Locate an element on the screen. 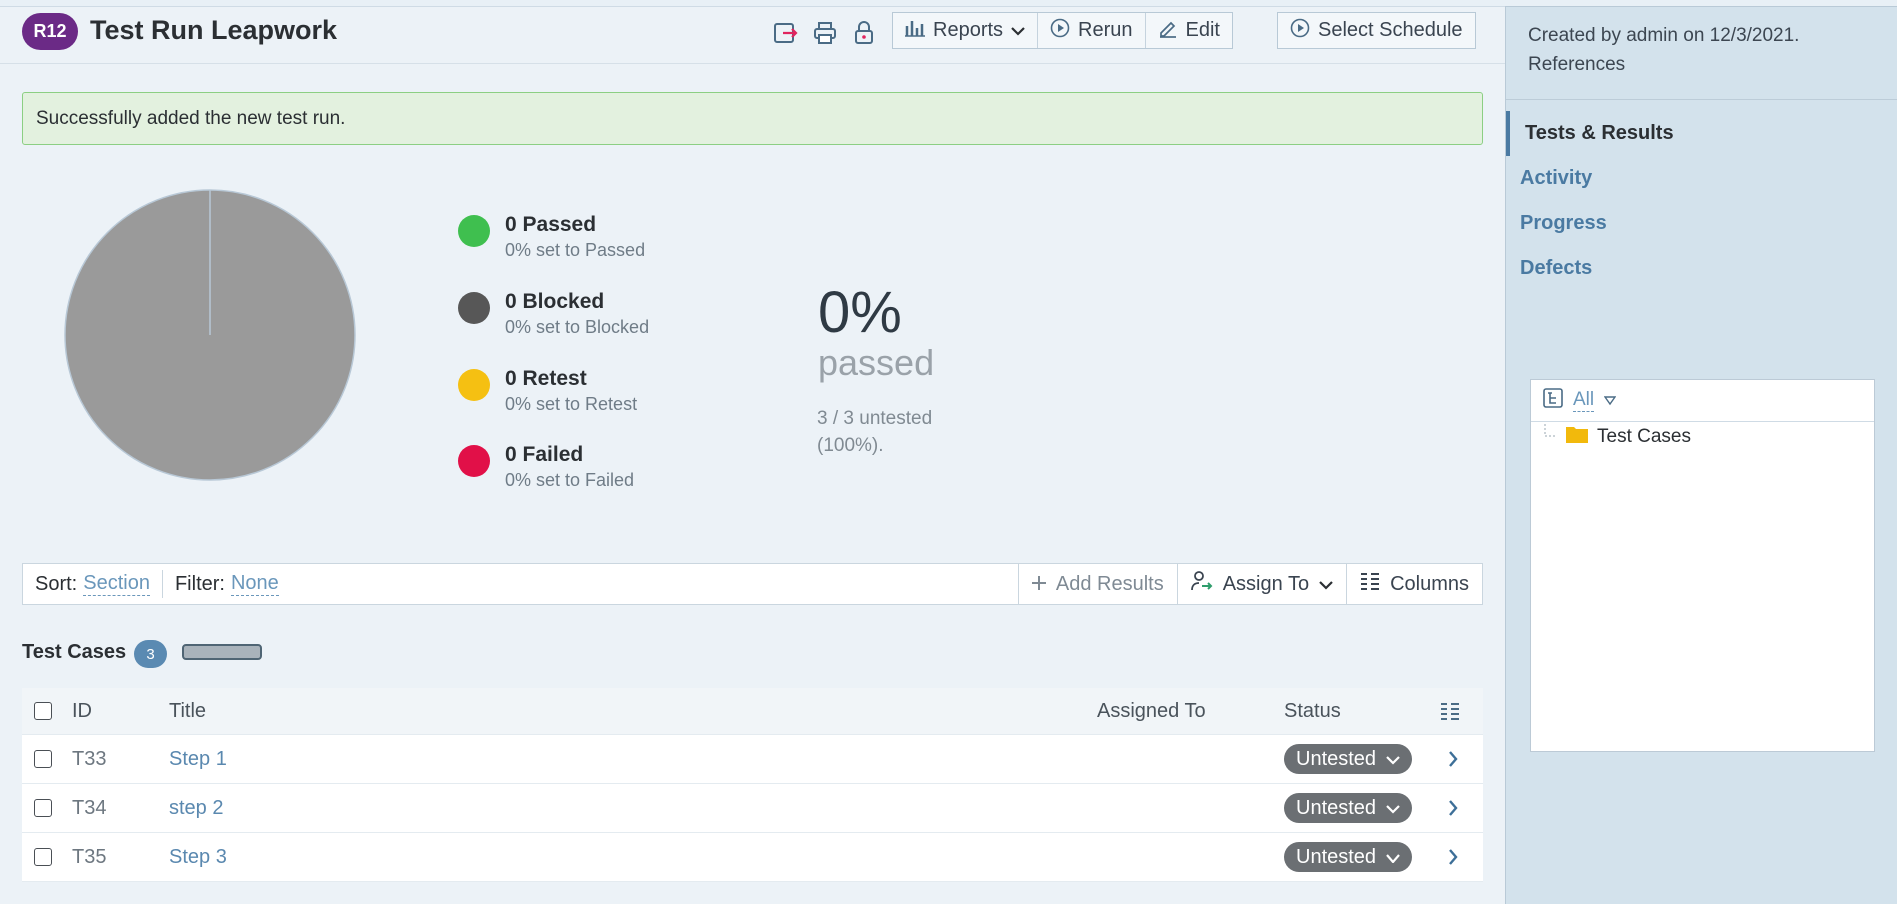  col-assigned-to: Assigned To is located at coordinates (1151, 711).